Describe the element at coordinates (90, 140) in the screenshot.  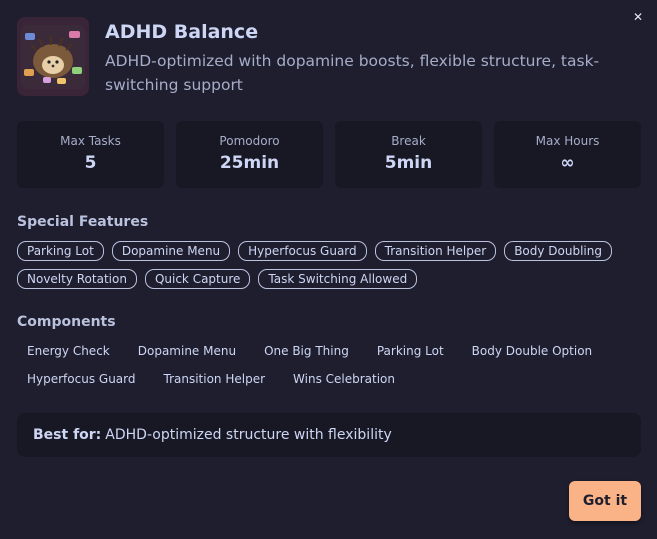
I see `stat-label: Max Tasks` at that location.